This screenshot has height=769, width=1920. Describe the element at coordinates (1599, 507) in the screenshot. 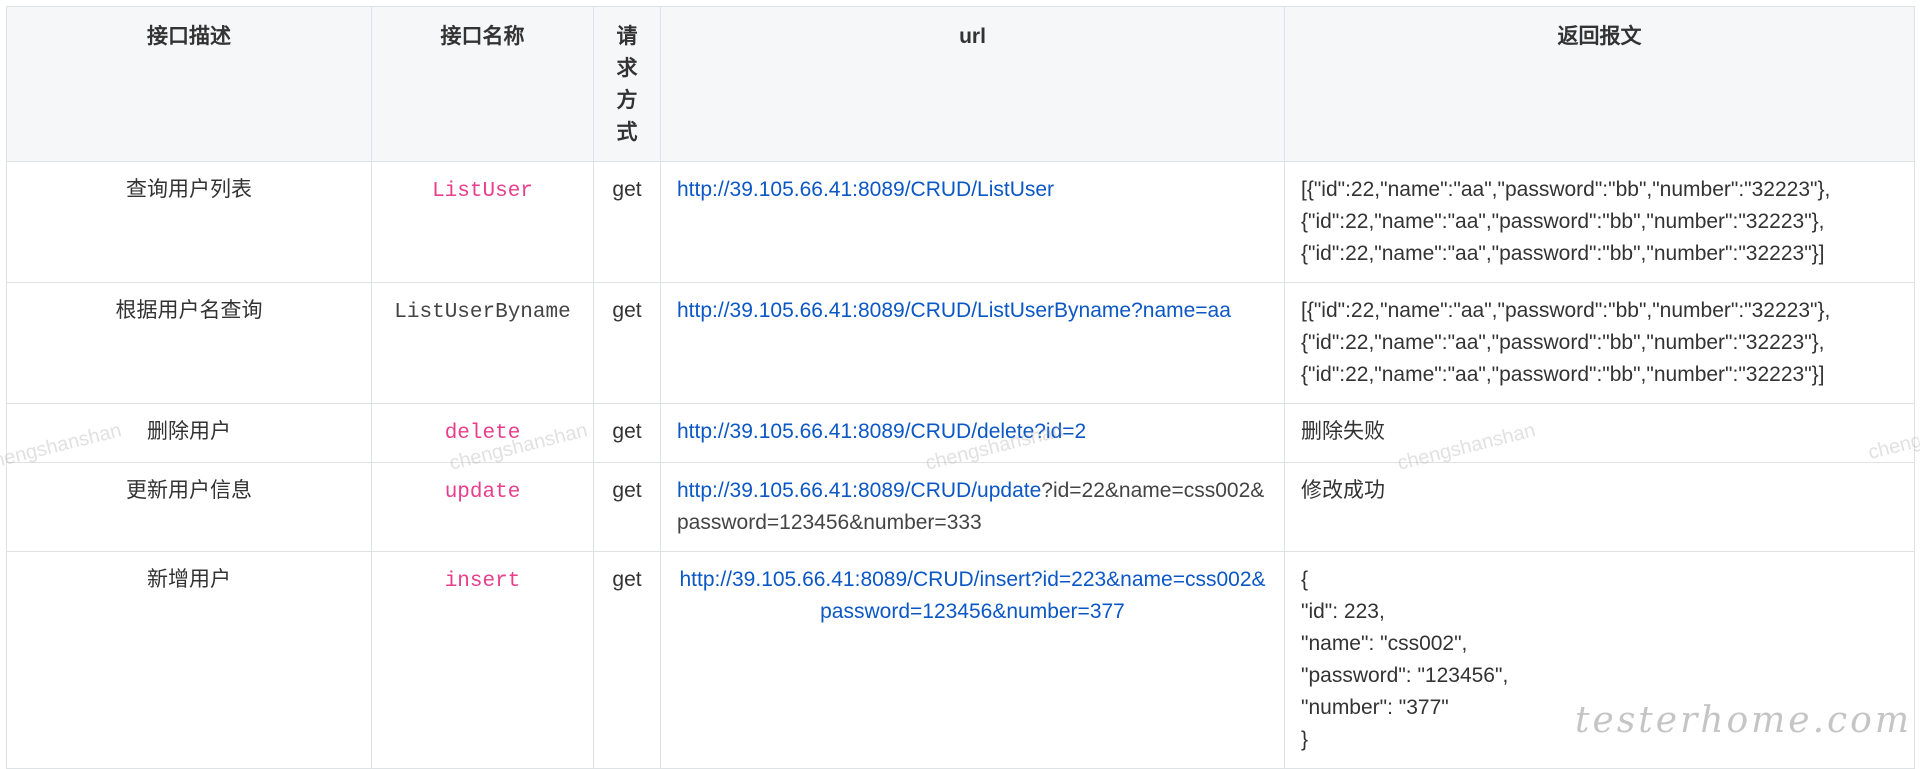

I see `cell-response: 修改成功` at that location.